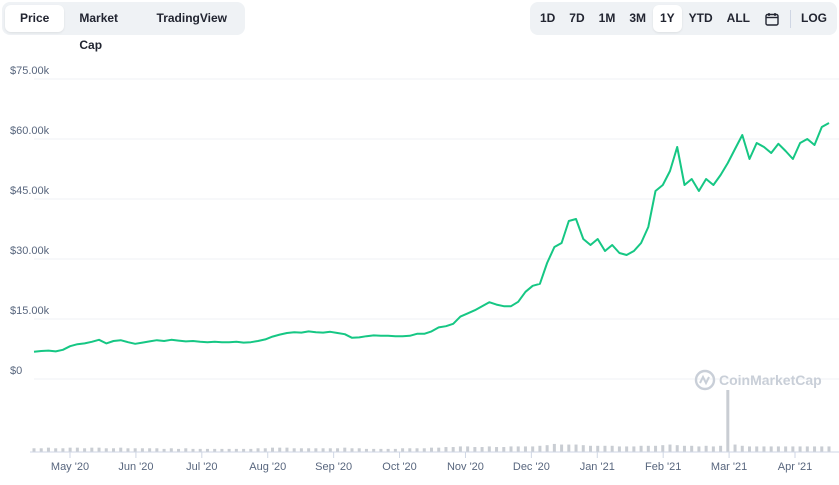  Describe the element at coordinates (333, 467) in the screenshot. I see `x-tick-label: Sep '20` at that location.